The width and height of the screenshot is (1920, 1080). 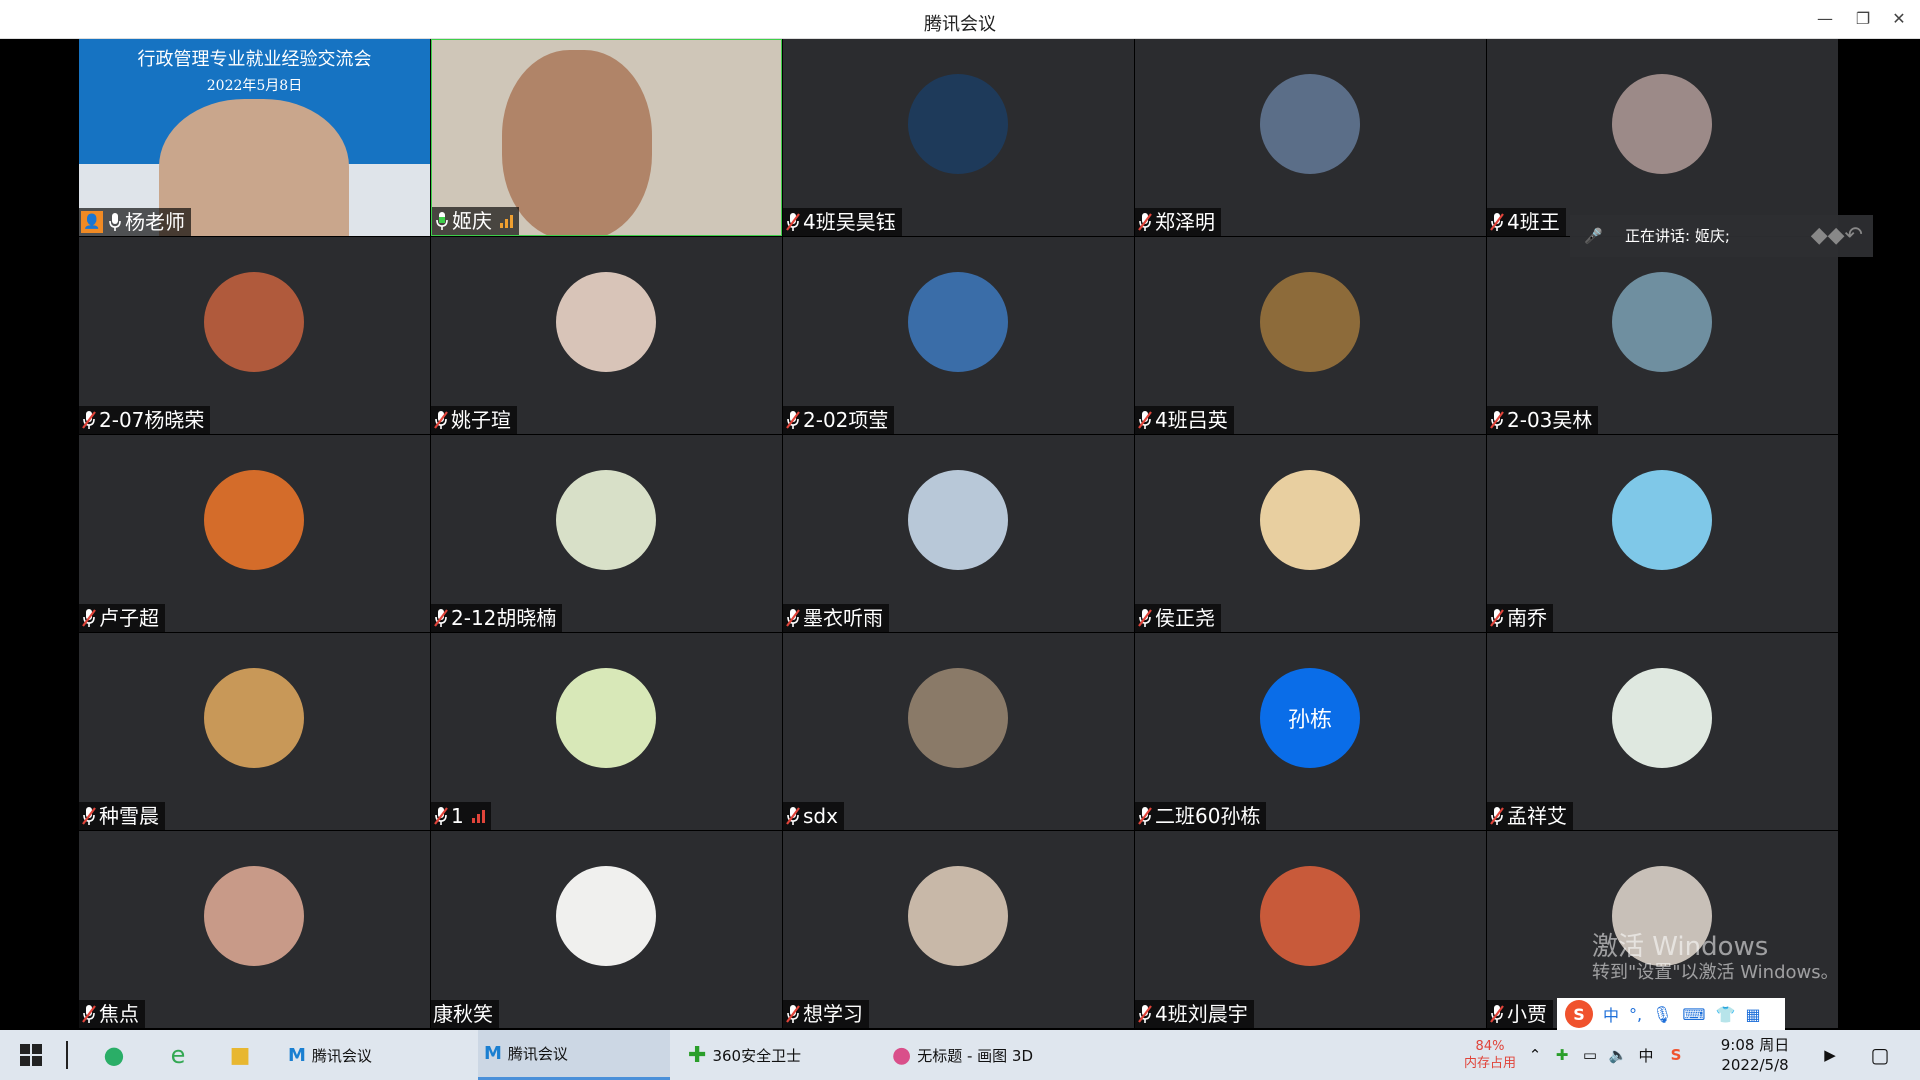 What do you see at coordinates (697, 1055) in the screenshot?
I see `shield-icon: ✚` at bounding box center [697, 1055].